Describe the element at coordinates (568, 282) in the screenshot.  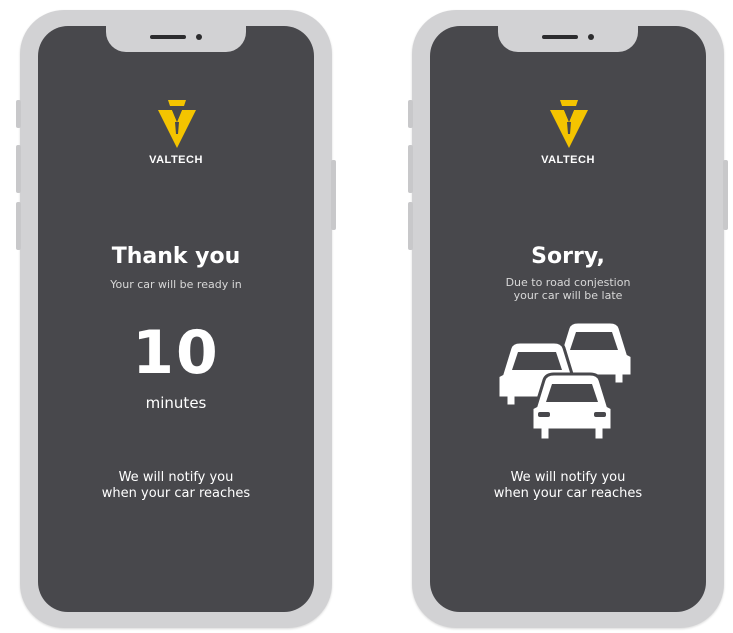
I see `subtitle-line: Due to road conjestion` at that location.